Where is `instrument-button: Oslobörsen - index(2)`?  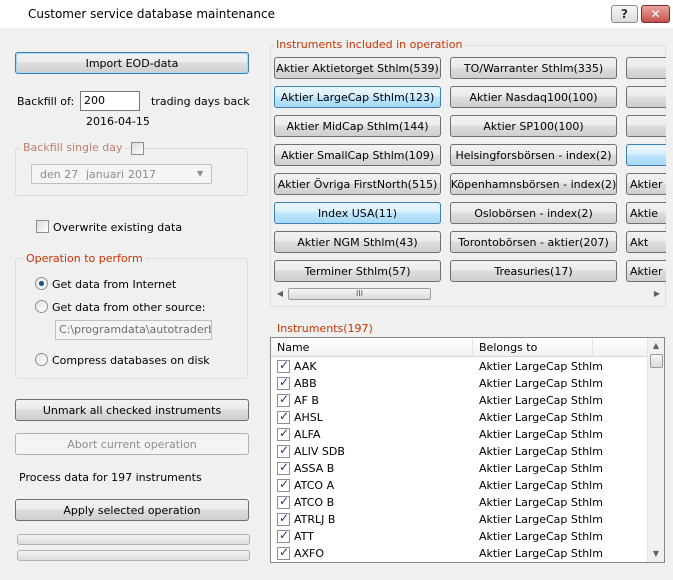 instrument-button: Oslobörsen - index(2) is located at coordinates (533, 213).